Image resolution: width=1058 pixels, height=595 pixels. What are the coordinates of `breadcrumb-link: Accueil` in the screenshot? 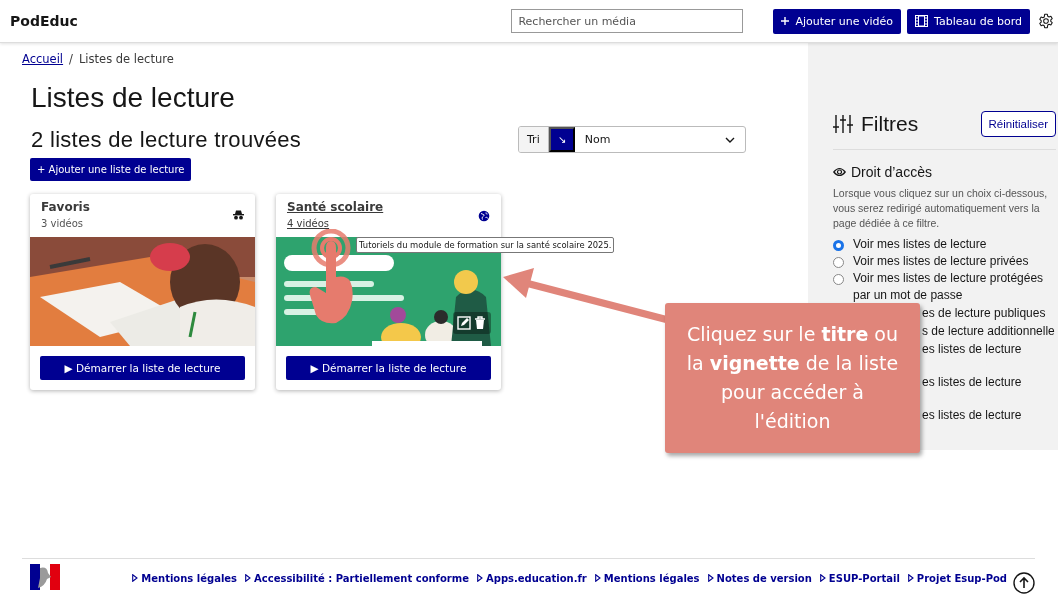 It's located at (43, 59).